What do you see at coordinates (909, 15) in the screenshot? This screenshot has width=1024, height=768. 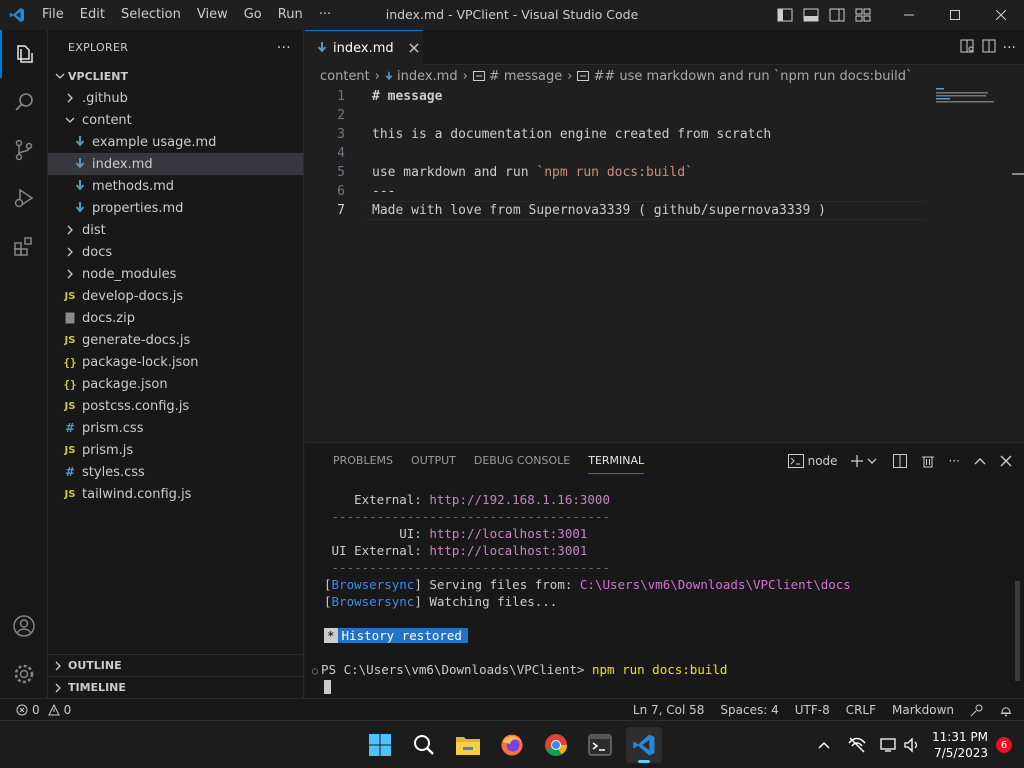 I see `minimize-button` at bounding box center [909, 15].